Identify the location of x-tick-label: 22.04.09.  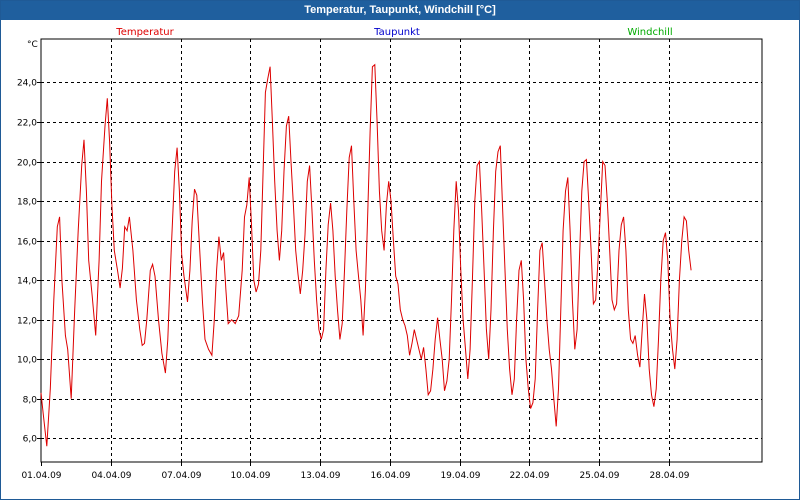
(529, 476).